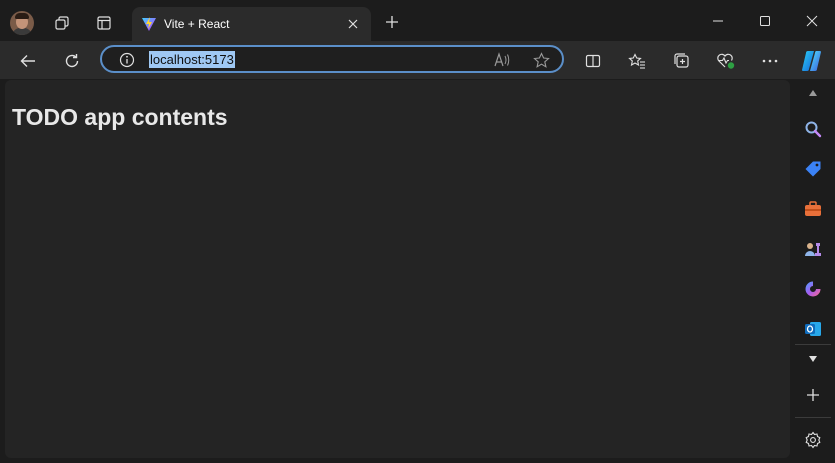 Image resolution: width=835 pixels, height=463 pixels. I want to click on favorite-star-icon, so click(541, 60).